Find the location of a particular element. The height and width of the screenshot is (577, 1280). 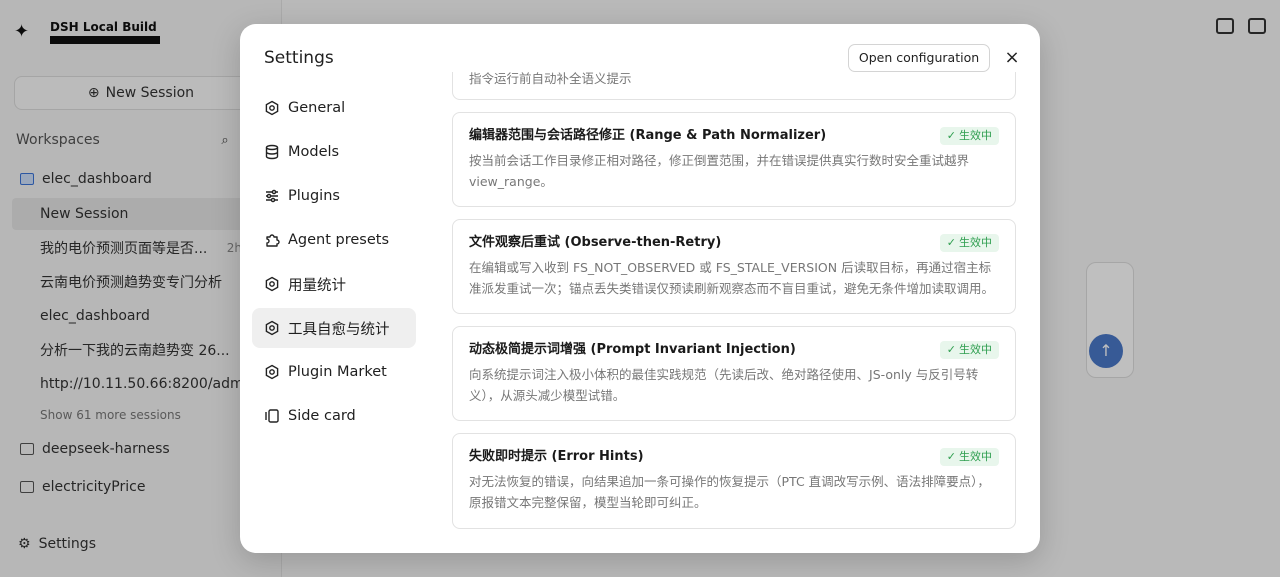

puzzle-icon is located at coordinates (272, 240).